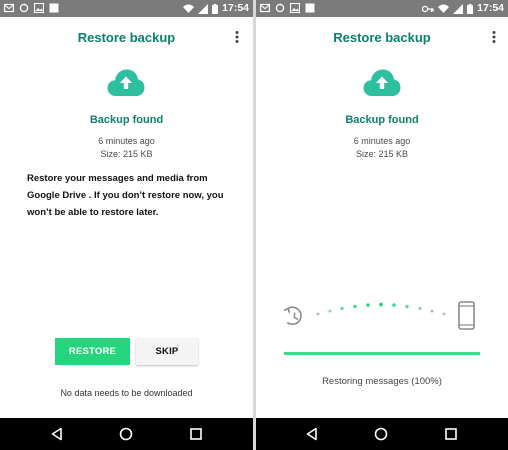 The height and width of the screenshot is (450, 508). Describe the element at coordinates (428, 8) in the screenshot. I see `key-icon` at that location.